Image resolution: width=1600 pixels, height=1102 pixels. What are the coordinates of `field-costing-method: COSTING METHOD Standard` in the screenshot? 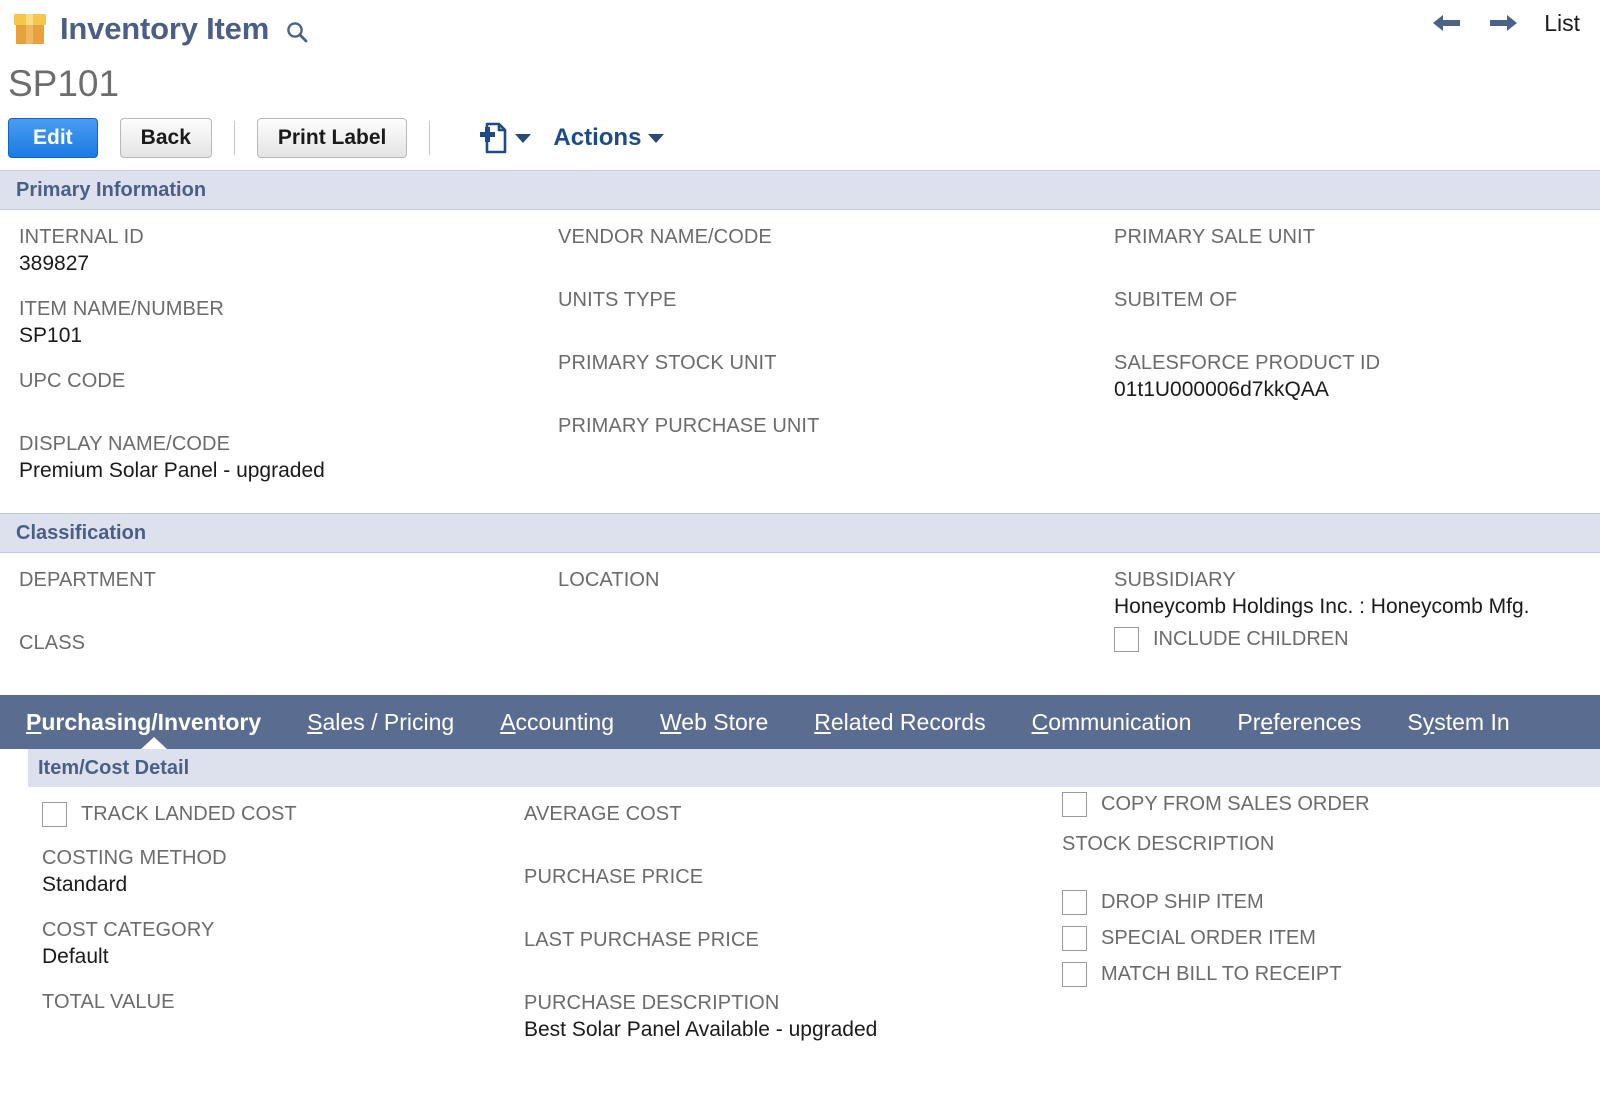 It's located at (283, 871).